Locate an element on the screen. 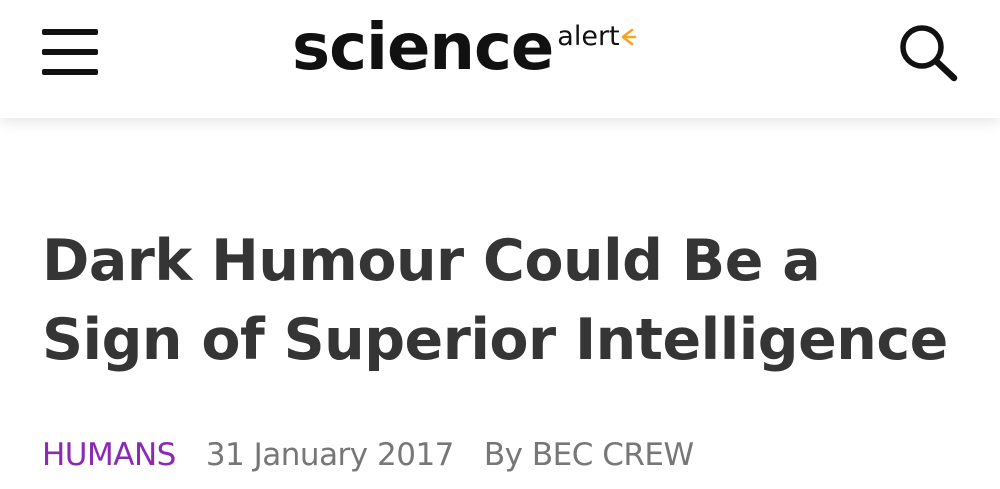 Image resolution: width=1000 pixels, height=489 pixels. byline: By BEC CREW is located at coordinates (589, 455).